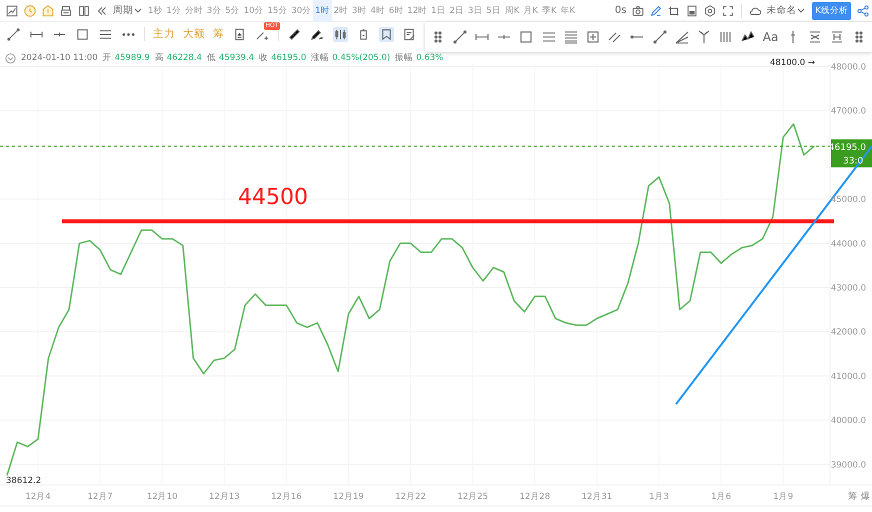  I want to click on ruler-icon, so click(294, 34).